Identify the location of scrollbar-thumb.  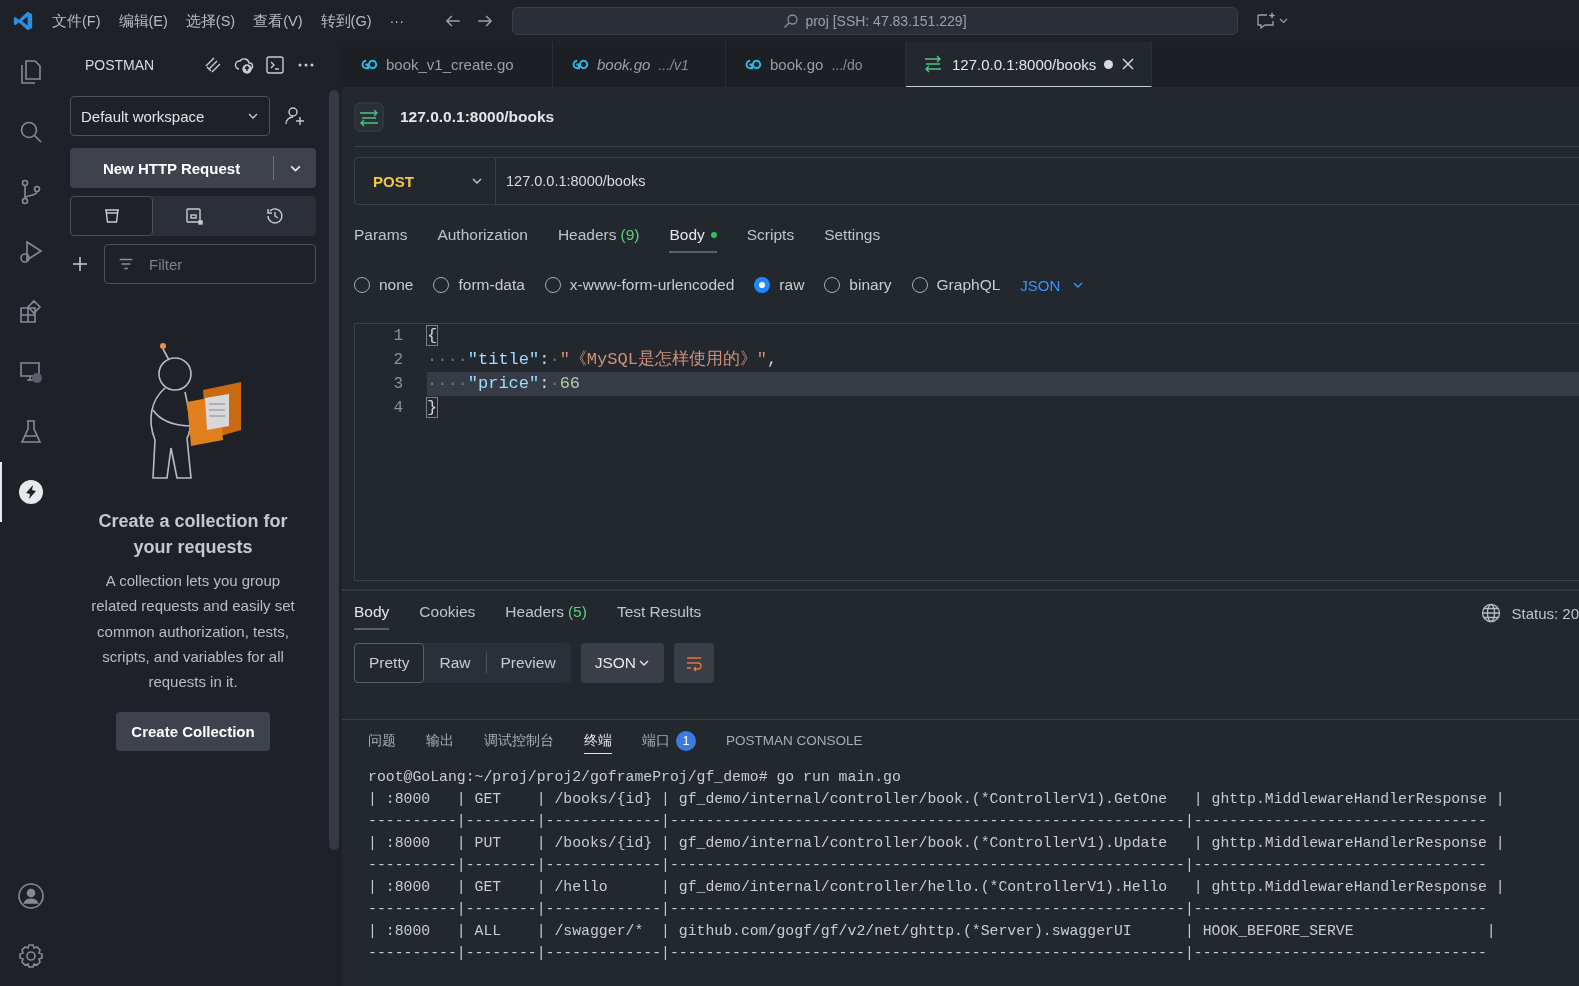
(334, 470).